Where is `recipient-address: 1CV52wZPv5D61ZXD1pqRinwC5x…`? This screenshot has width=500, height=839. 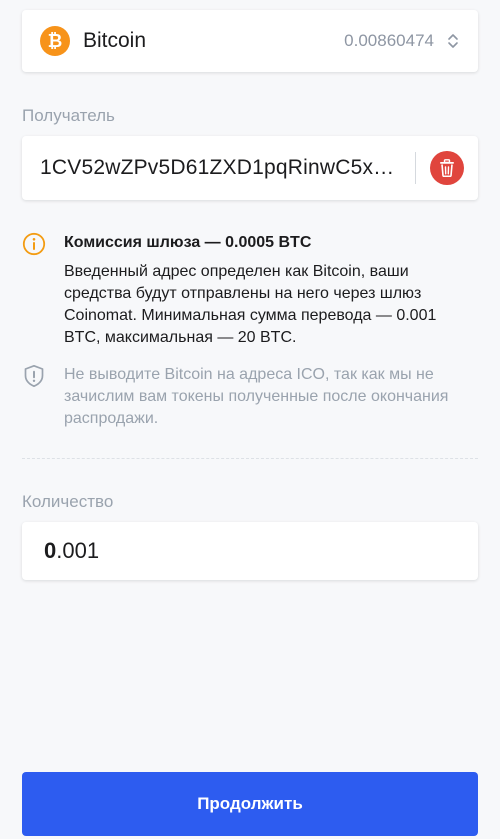
recipient-address: 1CV52wZPv5D61ZXD1pqRinwC5x… is located at coordinates (223, 168).